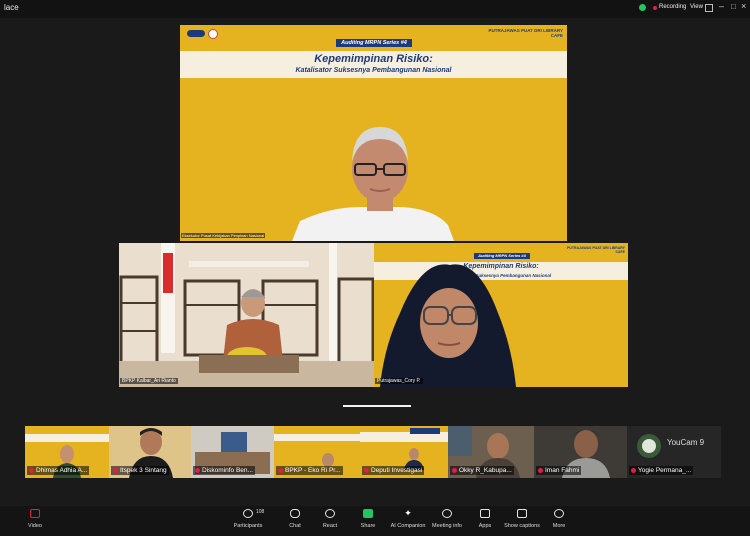 The height and width of the screenshot is (536, 750). Describe the element at coordinates (709, 8) in the screenshot. I see `grid-view-icon` at that location.